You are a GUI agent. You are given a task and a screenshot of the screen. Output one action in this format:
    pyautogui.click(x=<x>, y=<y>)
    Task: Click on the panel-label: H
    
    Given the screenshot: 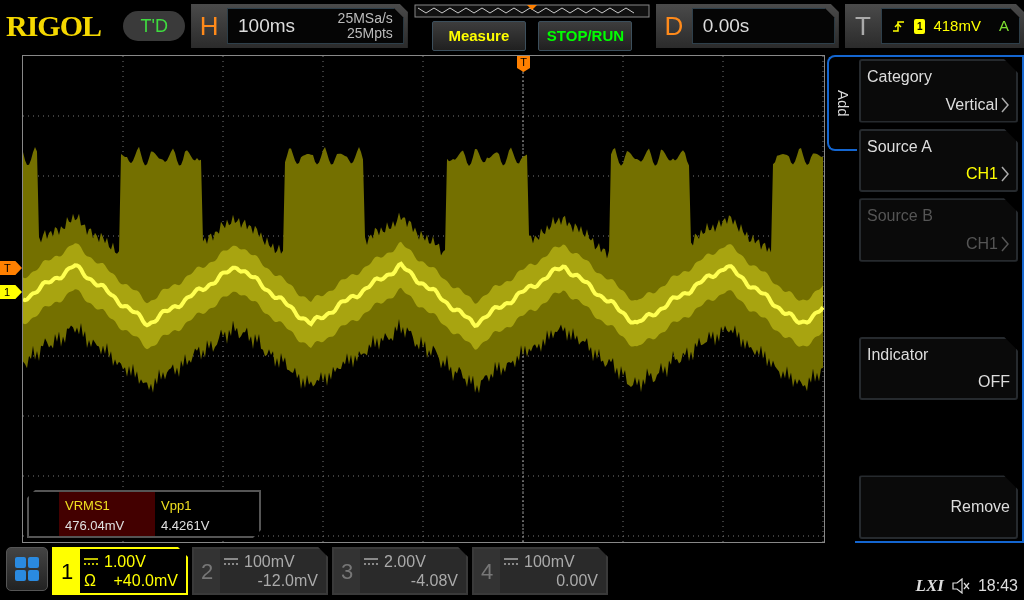 What is the action you would take?
    pyautogui.click(x=209, y=26)
    